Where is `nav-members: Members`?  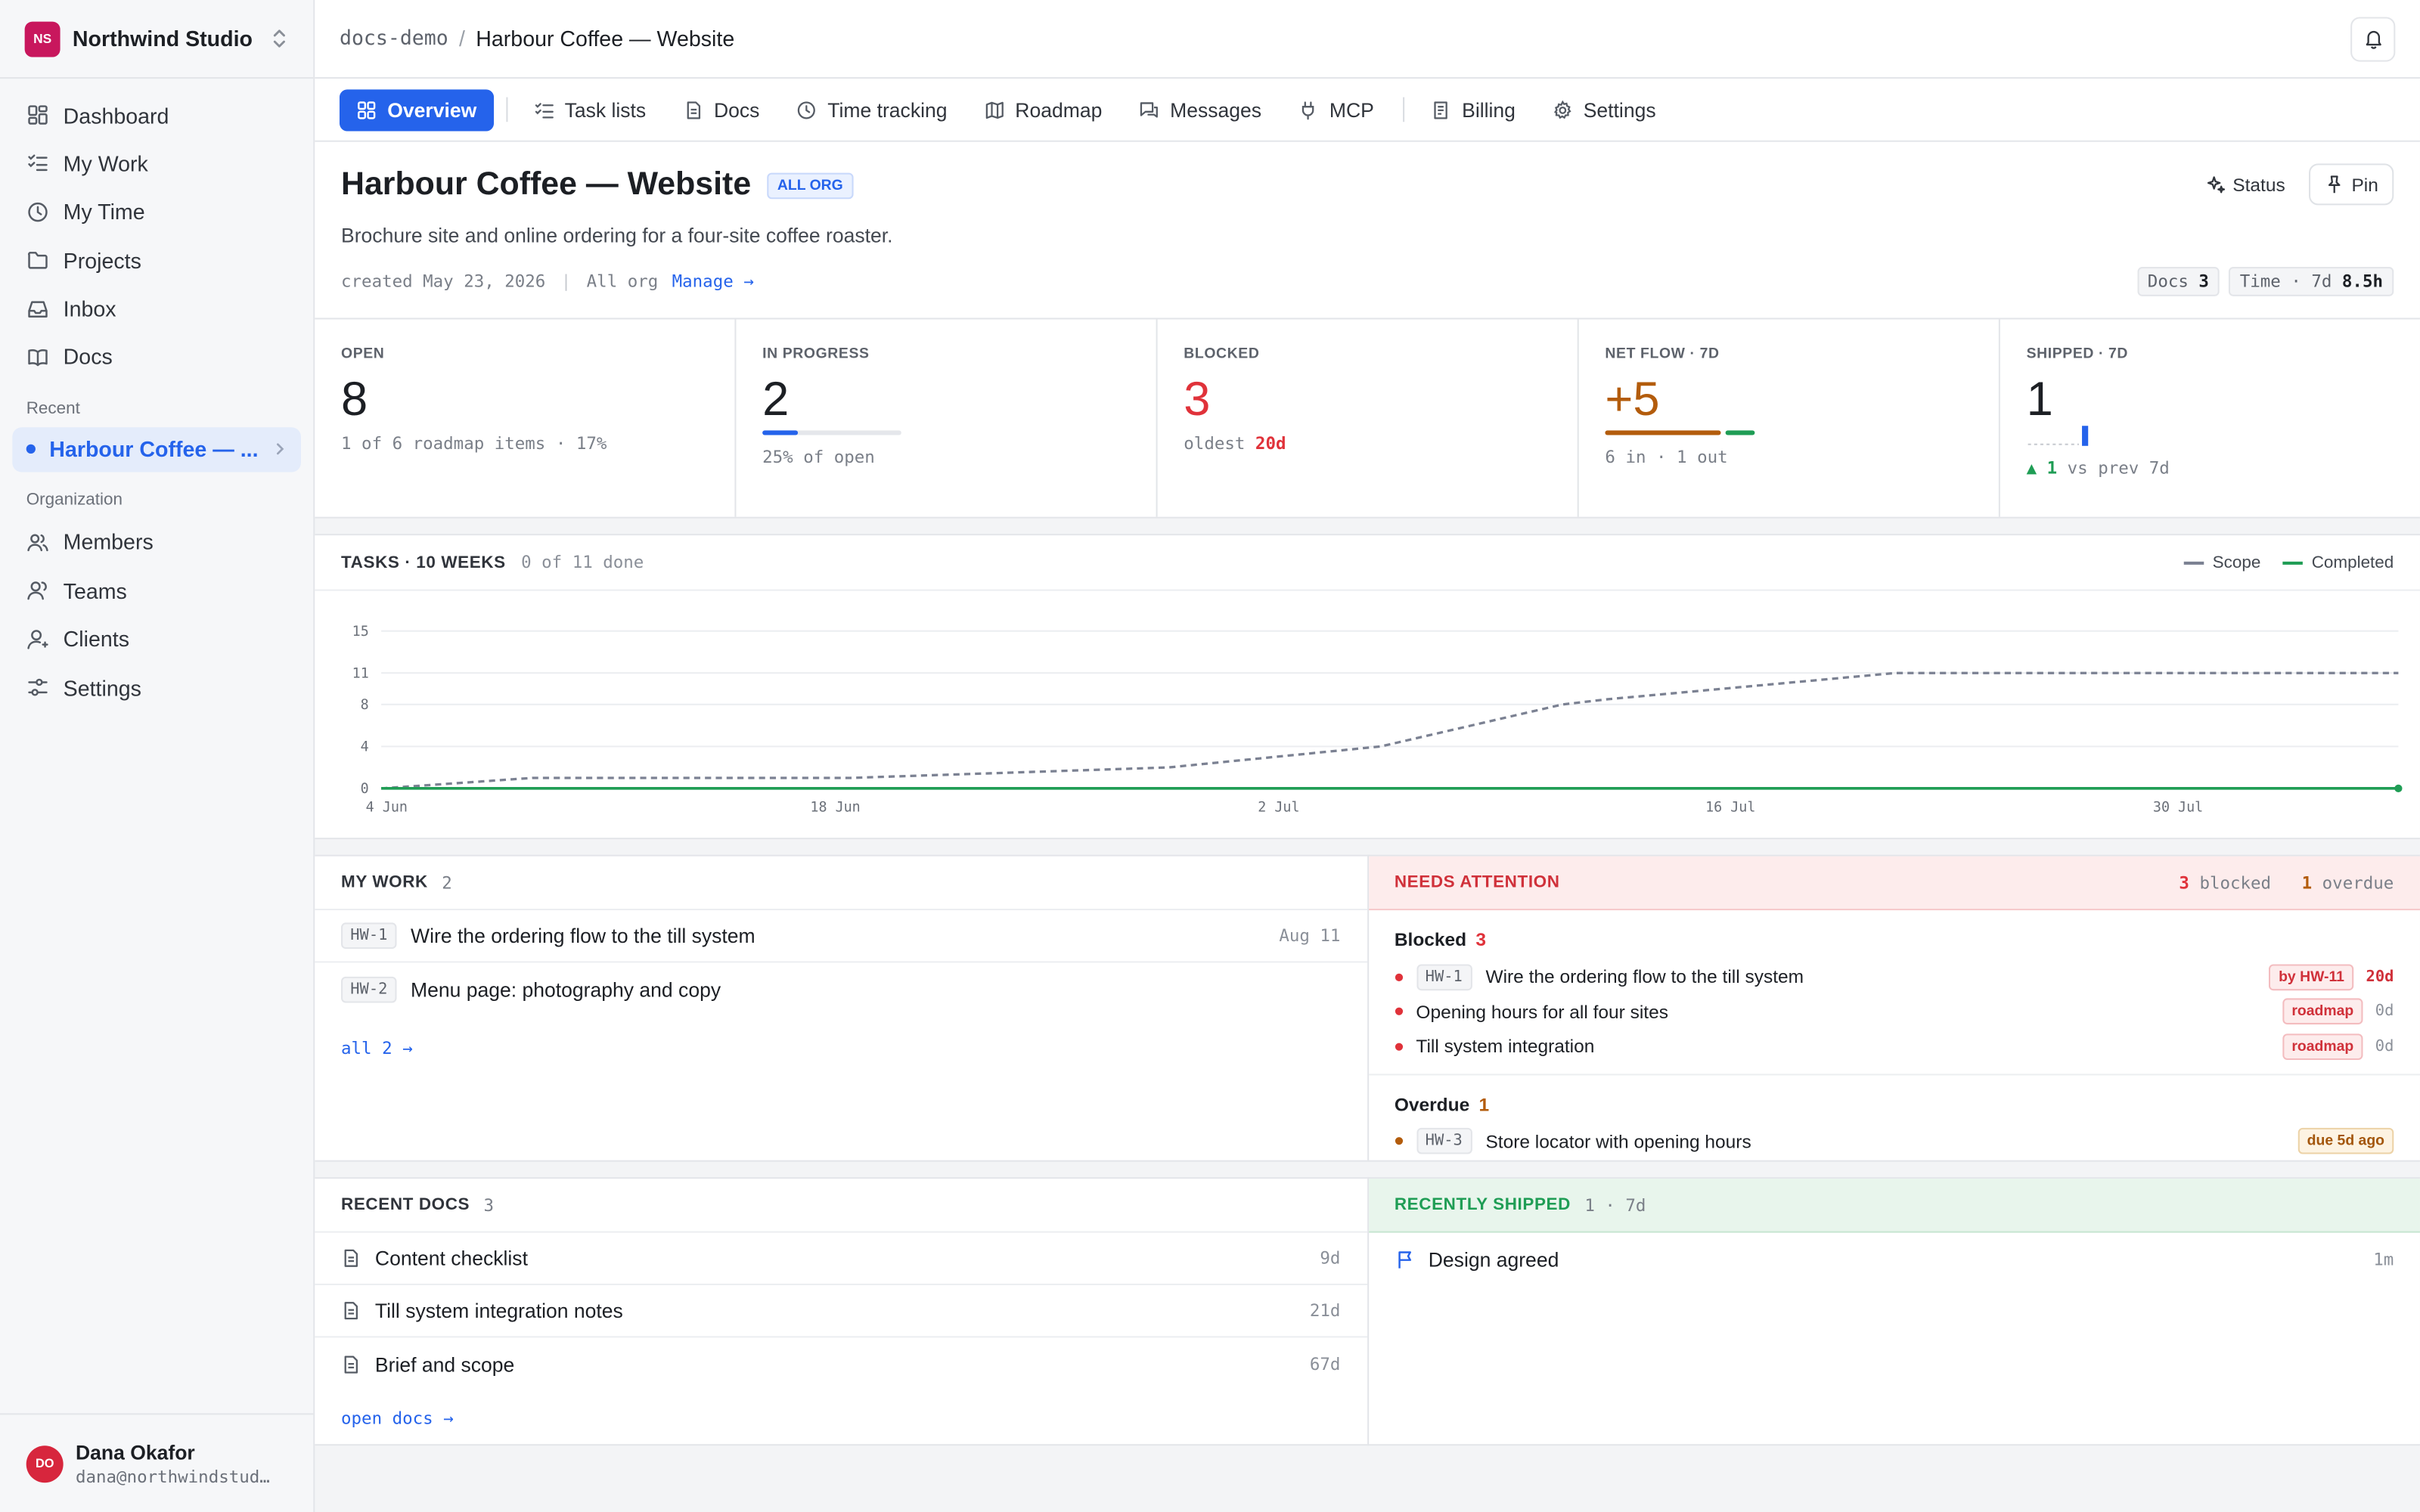
nav-members: Members is located at coordinates (156, 542).